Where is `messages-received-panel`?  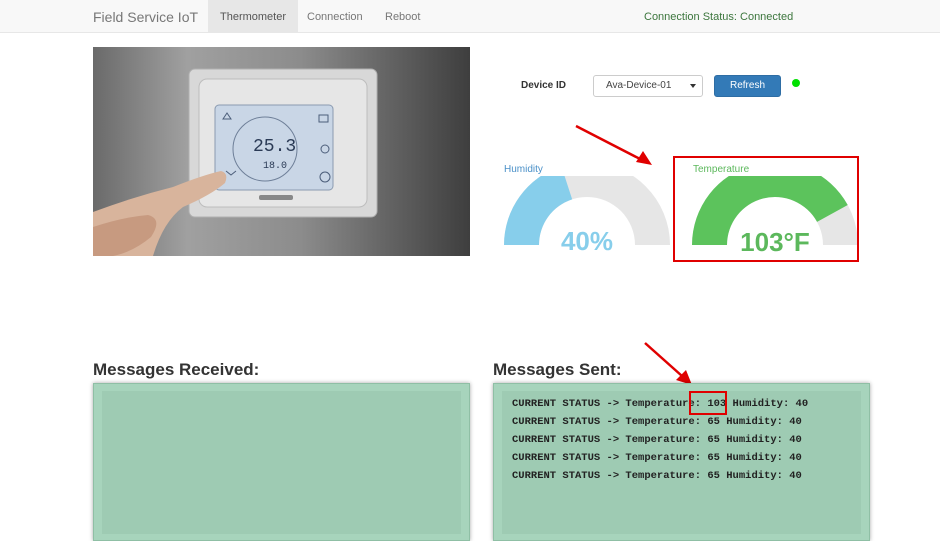 messages-received-panel is located at coordinates (281, 462).